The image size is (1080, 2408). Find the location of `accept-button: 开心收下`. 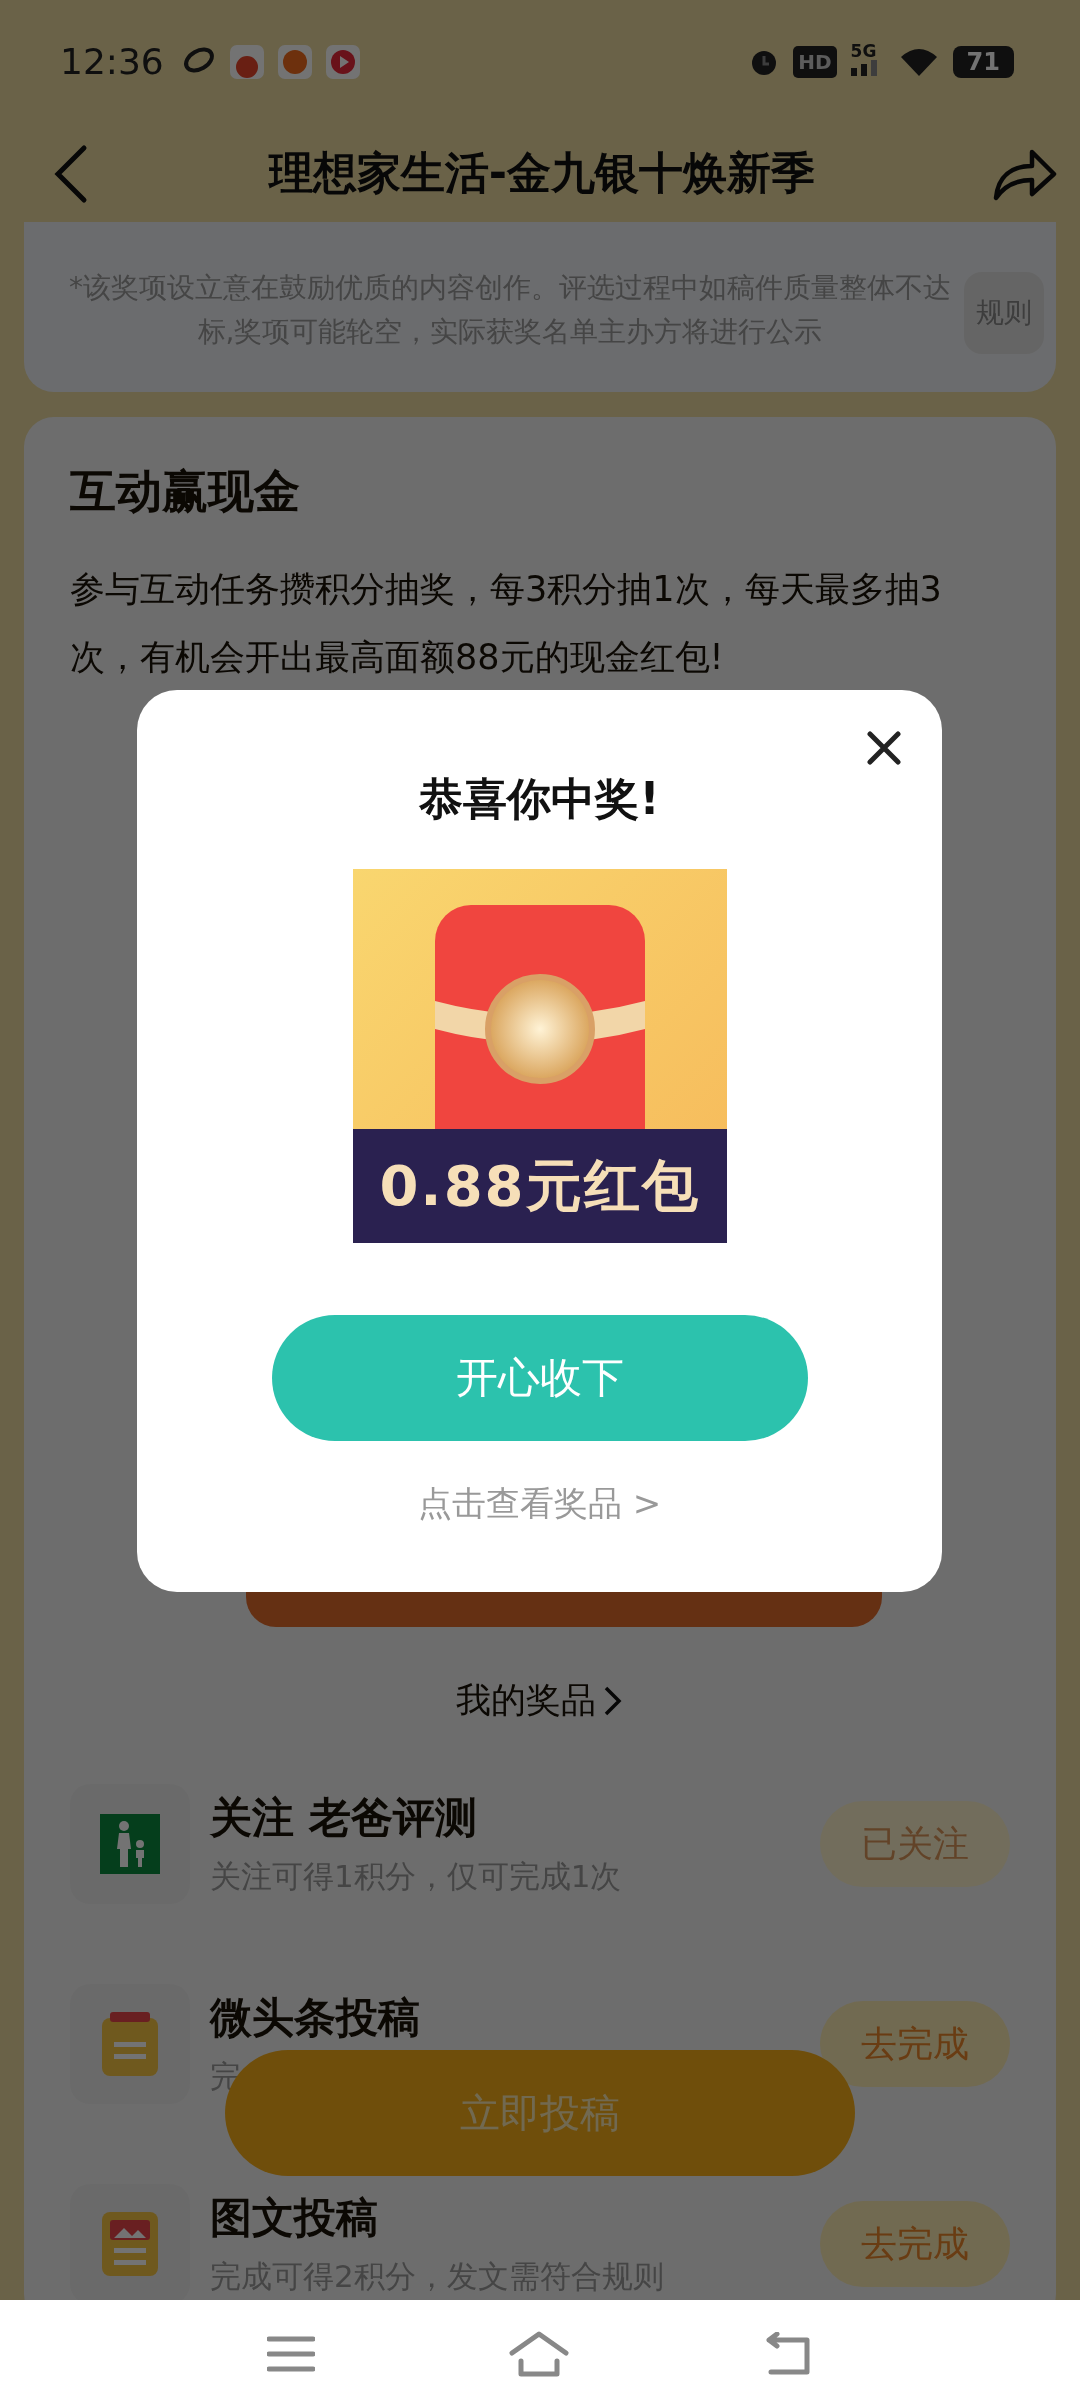

accept-button: 开心收下 is located at coordinates (539, 1378).